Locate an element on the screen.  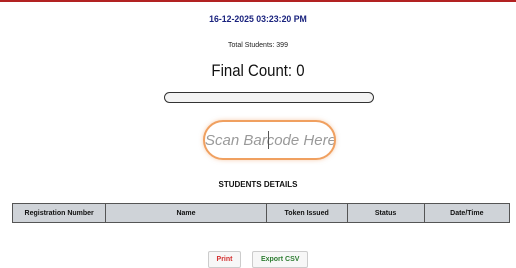
top-border is located at coordinates (258, 3).